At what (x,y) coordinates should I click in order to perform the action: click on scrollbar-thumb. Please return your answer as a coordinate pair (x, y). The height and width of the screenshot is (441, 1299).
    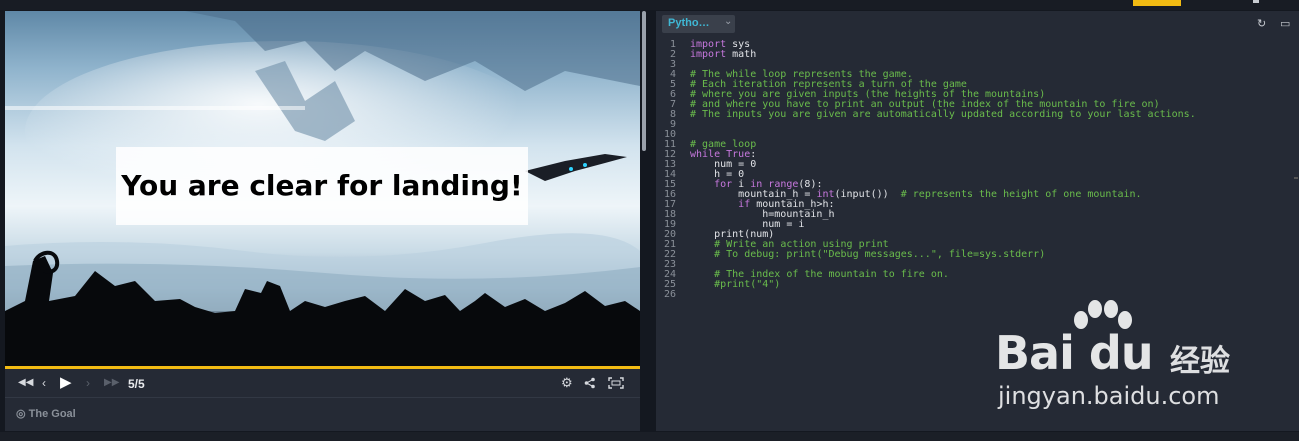
    Looking at the image, I should click on (644, 81).